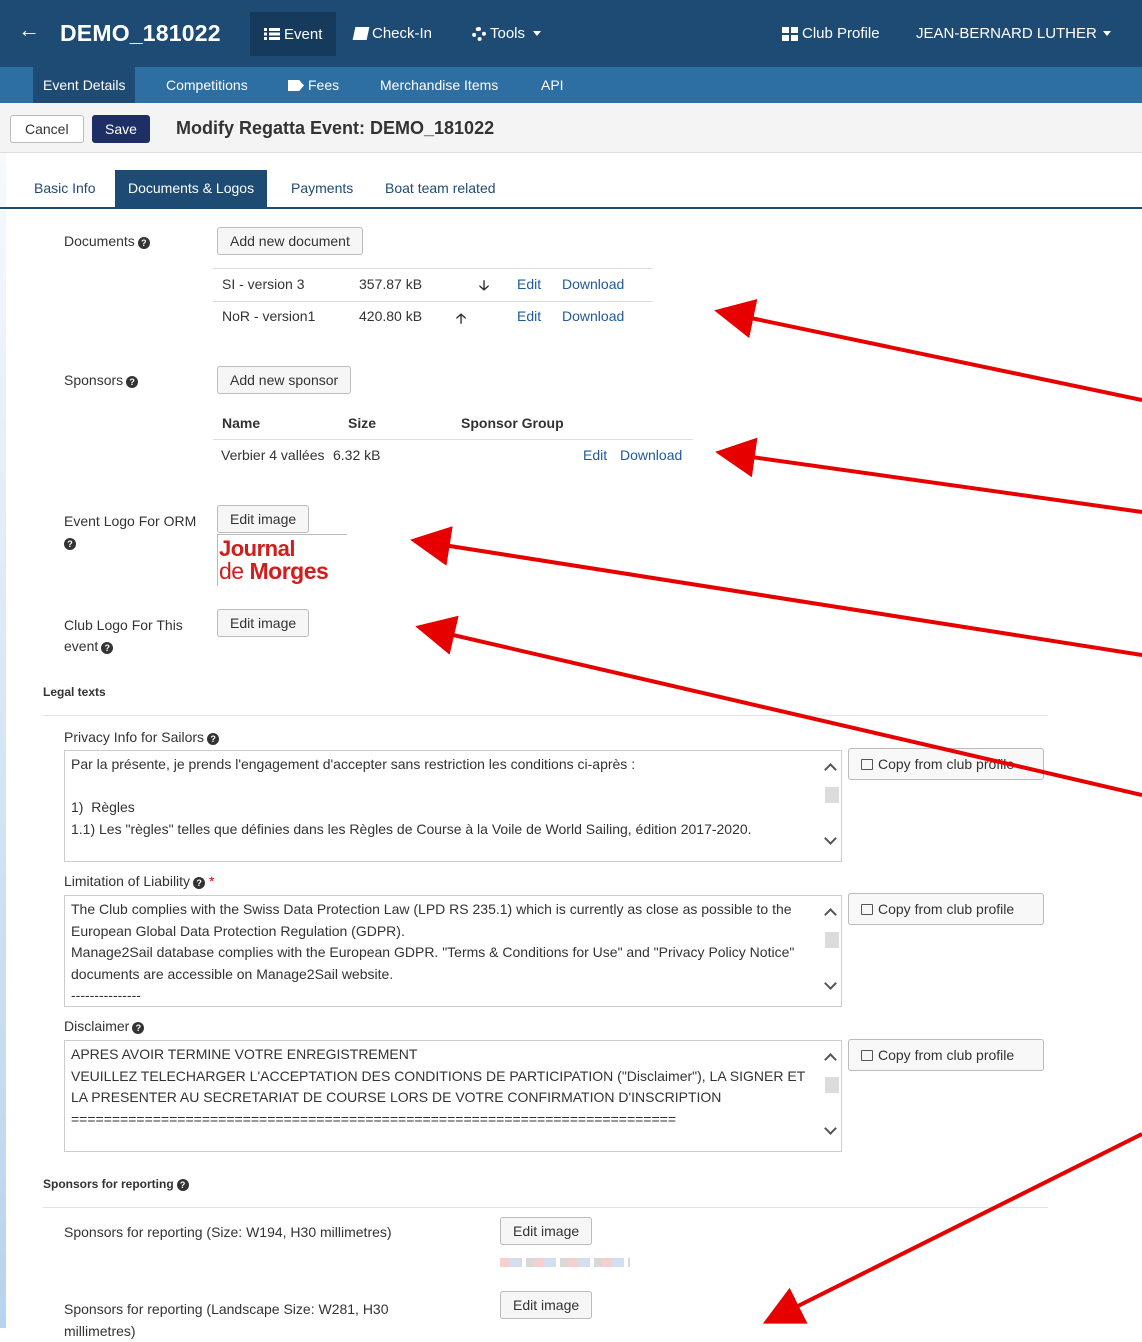 The image size is (1142, 1342). Describe the element at coordinates (84, 85) in the screenshot. I see `subnav-event-details: Event Details` at that location.